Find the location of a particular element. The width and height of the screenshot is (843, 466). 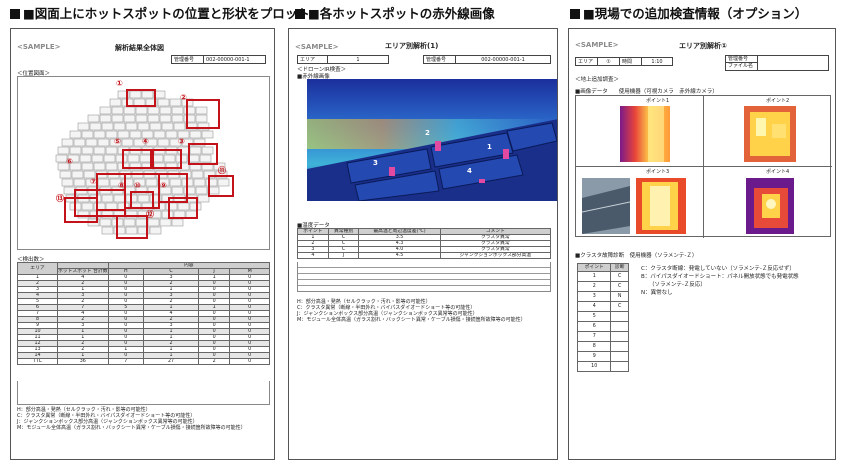

heading-plot: ■図面上にホットスポットの位置と形状をプロット is located at coordinates (160, 12).